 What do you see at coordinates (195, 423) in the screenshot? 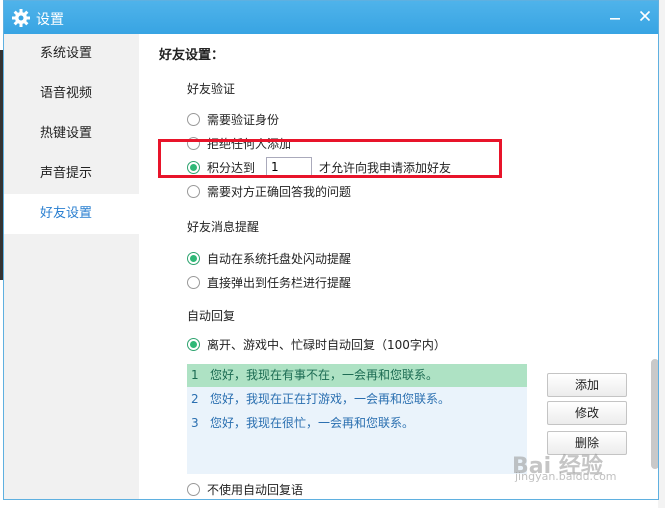
I see `reply-number: 3` at bounding box center [195, 423].